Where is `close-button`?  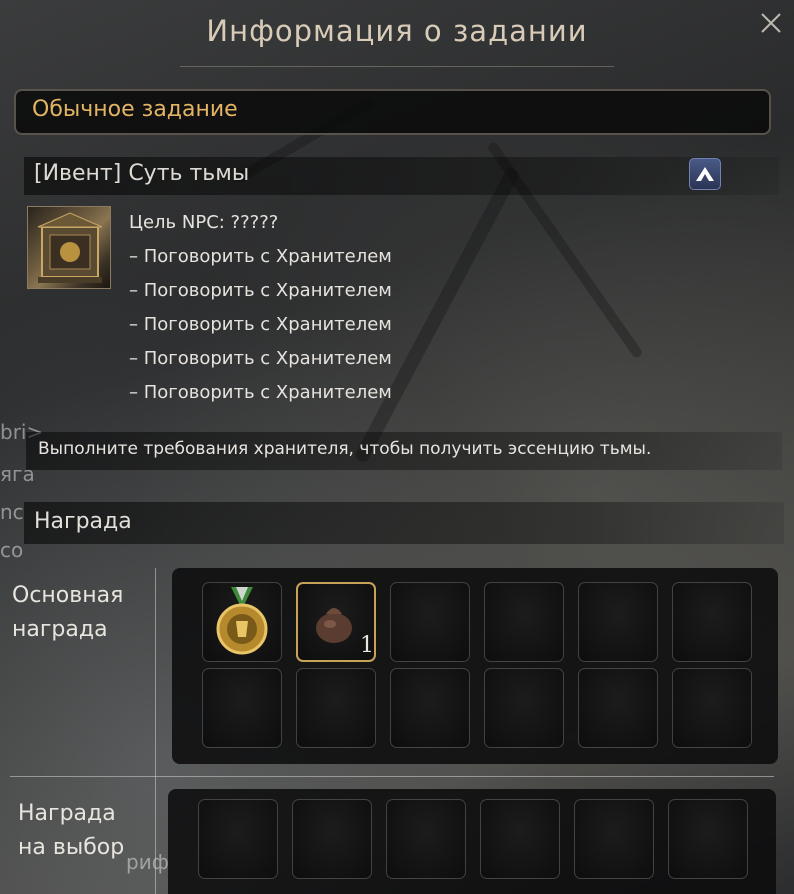 close-button is located at coordinates (771, 25).